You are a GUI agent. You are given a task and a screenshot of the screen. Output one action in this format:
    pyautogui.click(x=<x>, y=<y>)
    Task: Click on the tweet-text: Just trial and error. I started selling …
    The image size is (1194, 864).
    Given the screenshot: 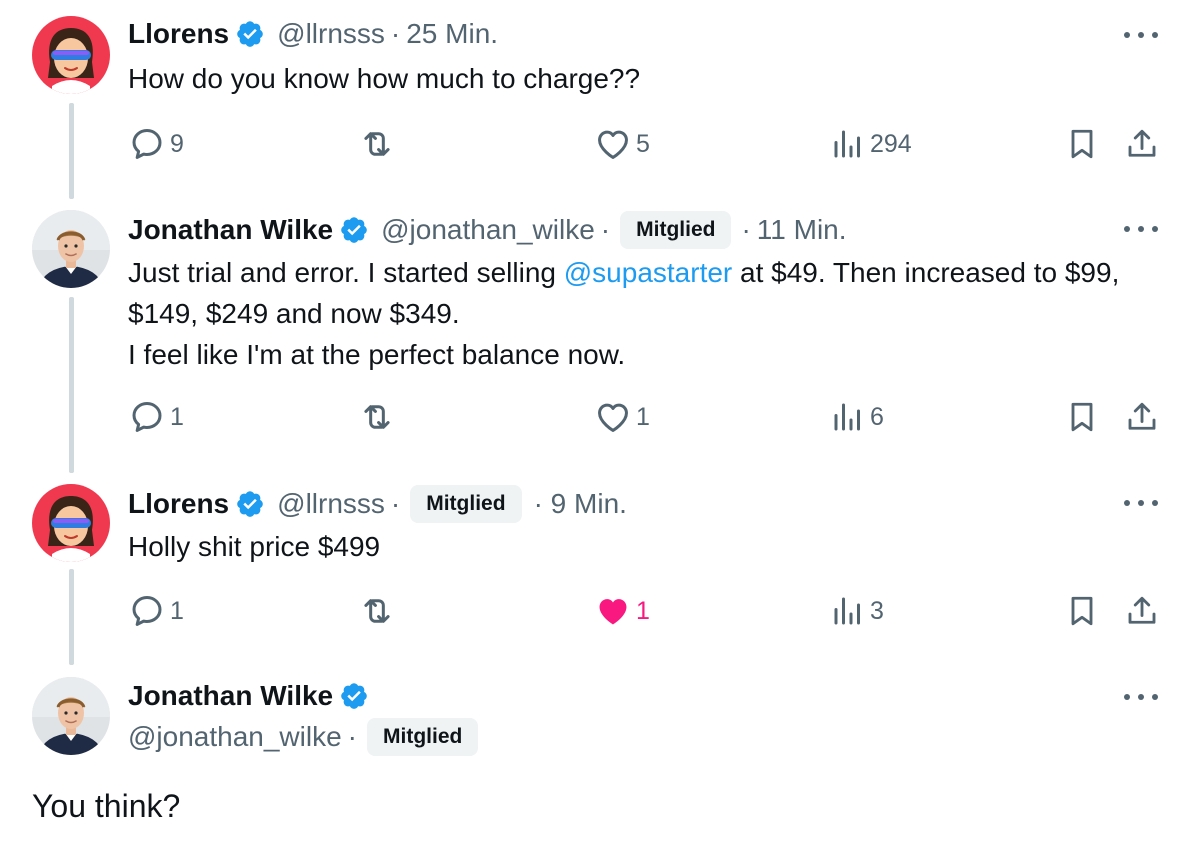 What is the action you would take?
    pyautogui.click(x=643, y=313)
    